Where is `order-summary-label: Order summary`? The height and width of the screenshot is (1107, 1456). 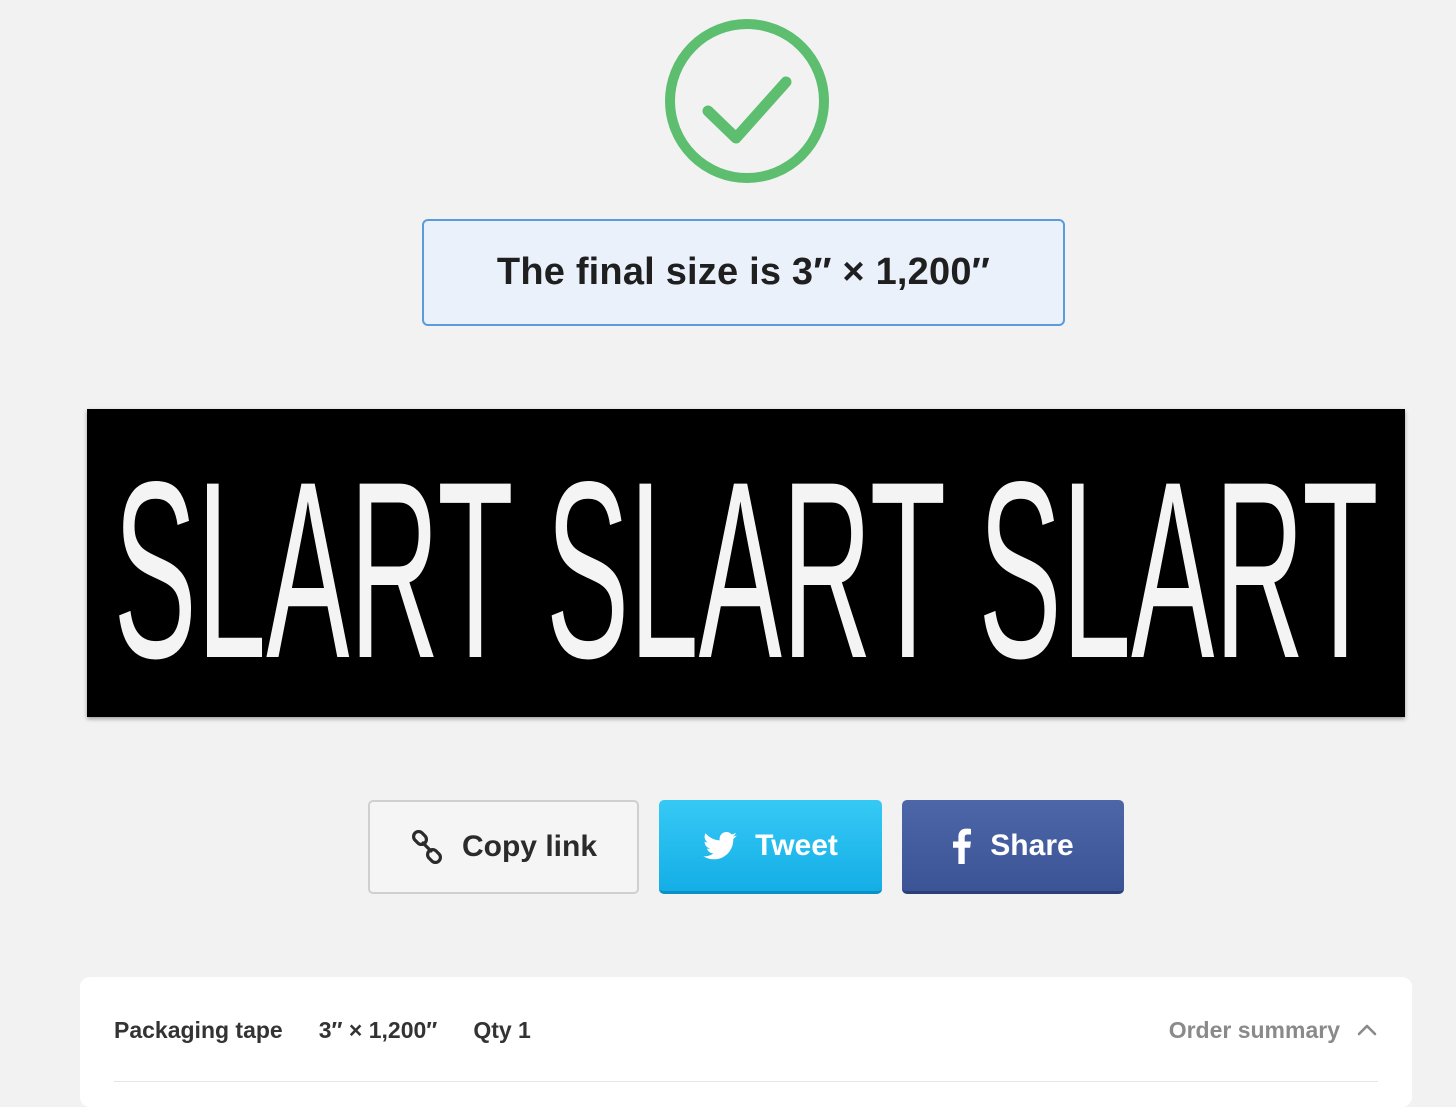
order-summary-label: Order summary is located at coordinates (1254, 1029).